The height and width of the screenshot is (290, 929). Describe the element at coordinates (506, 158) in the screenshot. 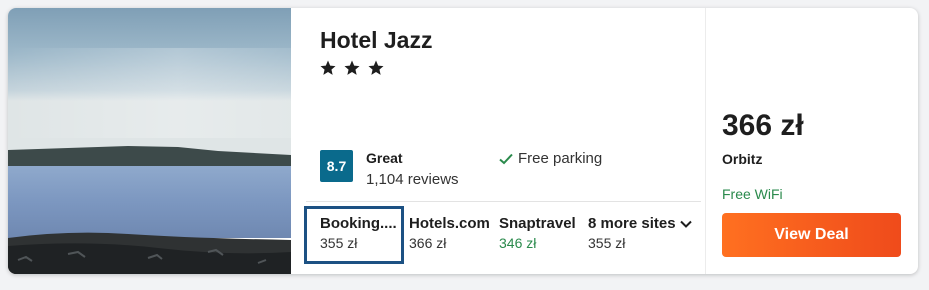

I see `check-icon` at that location.